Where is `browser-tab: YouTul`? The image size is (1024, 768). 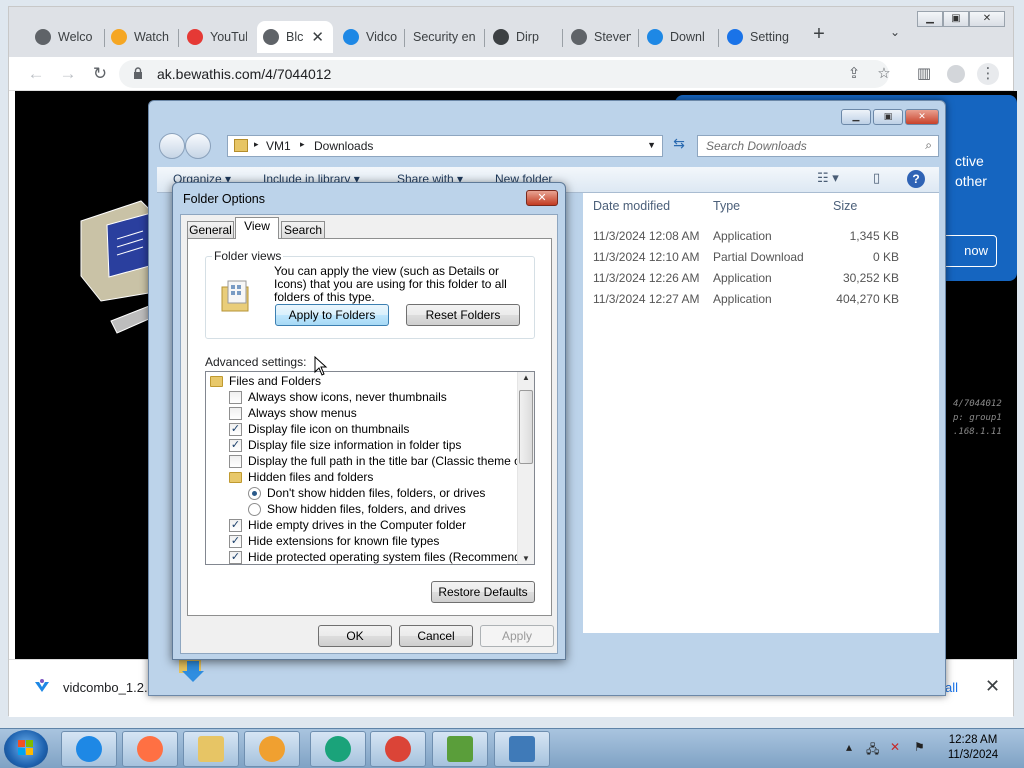 browser-tab: YouTul is located at coordinates (217, 37).